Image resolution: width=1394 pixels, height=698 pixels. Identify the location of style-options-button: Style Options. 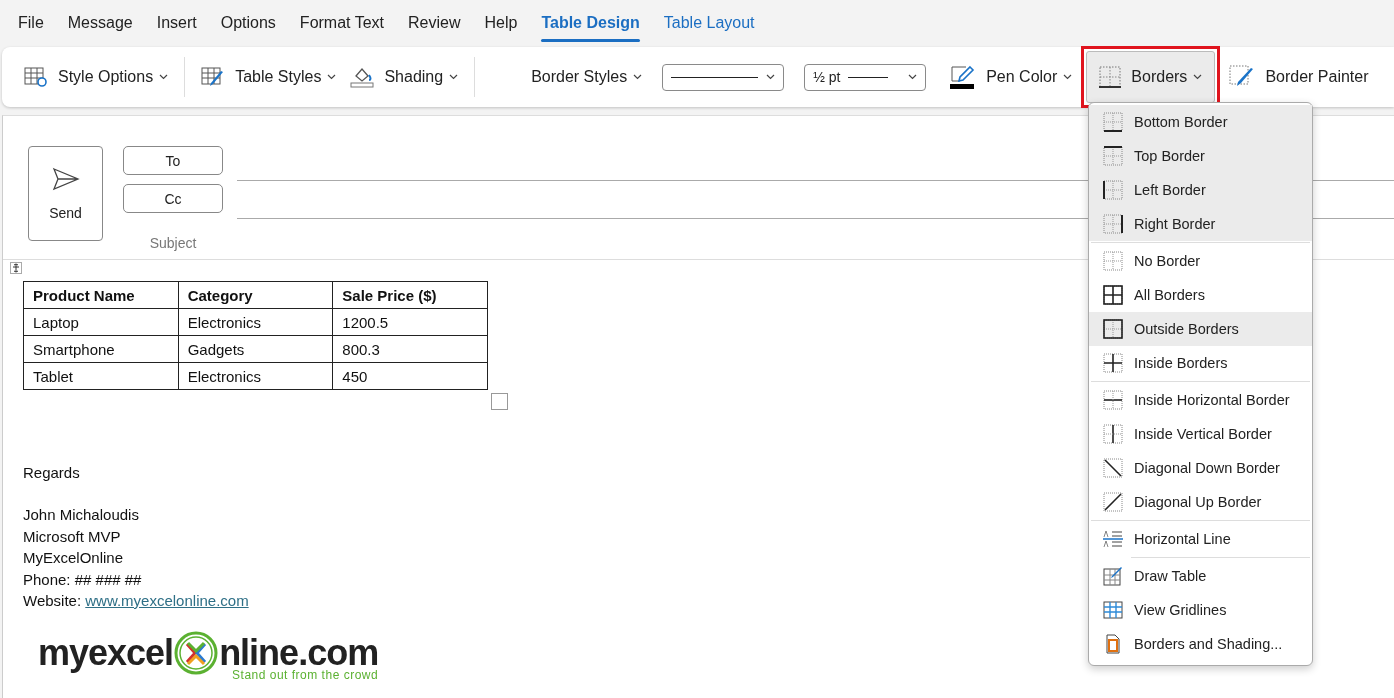
(96, 77).